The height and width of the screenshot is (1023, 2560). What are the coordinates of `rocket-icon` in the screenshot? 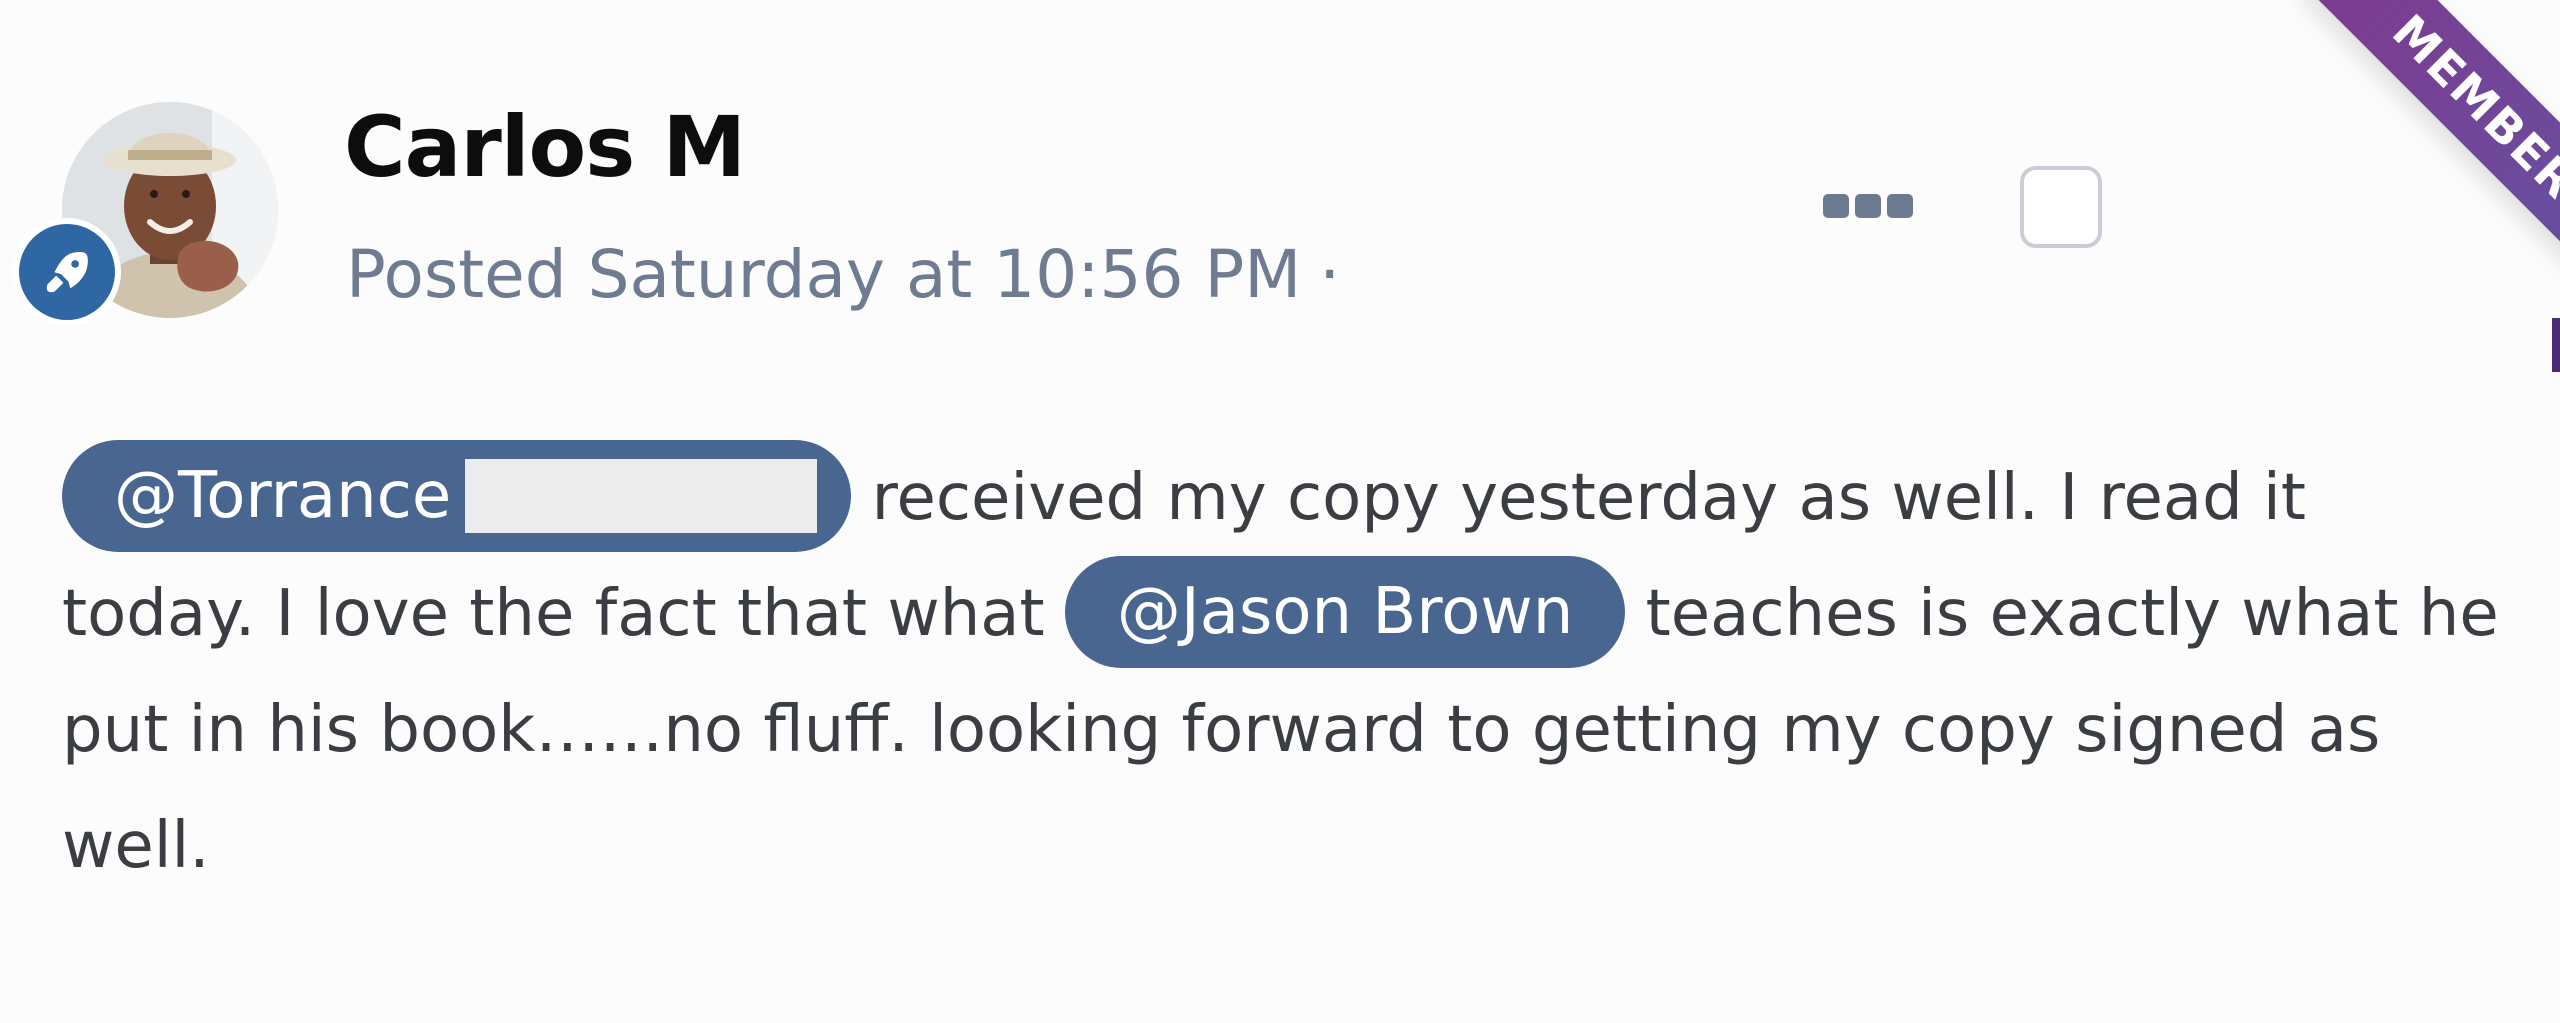 It's located at (67, 272).